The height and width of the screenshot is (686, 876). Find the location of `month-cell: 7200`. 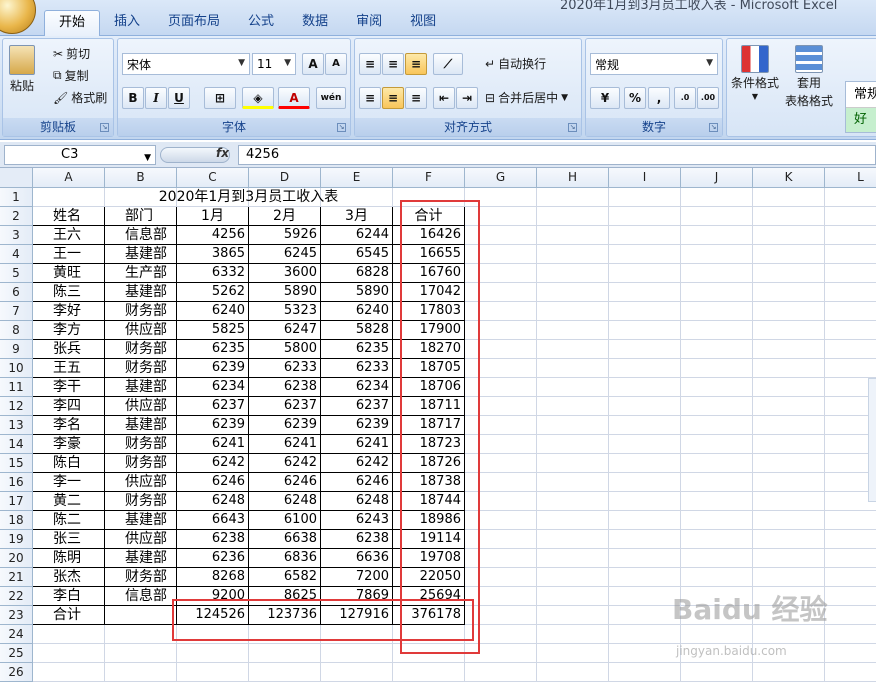

month-cell: 7200 is located at coordinates (357, 577).